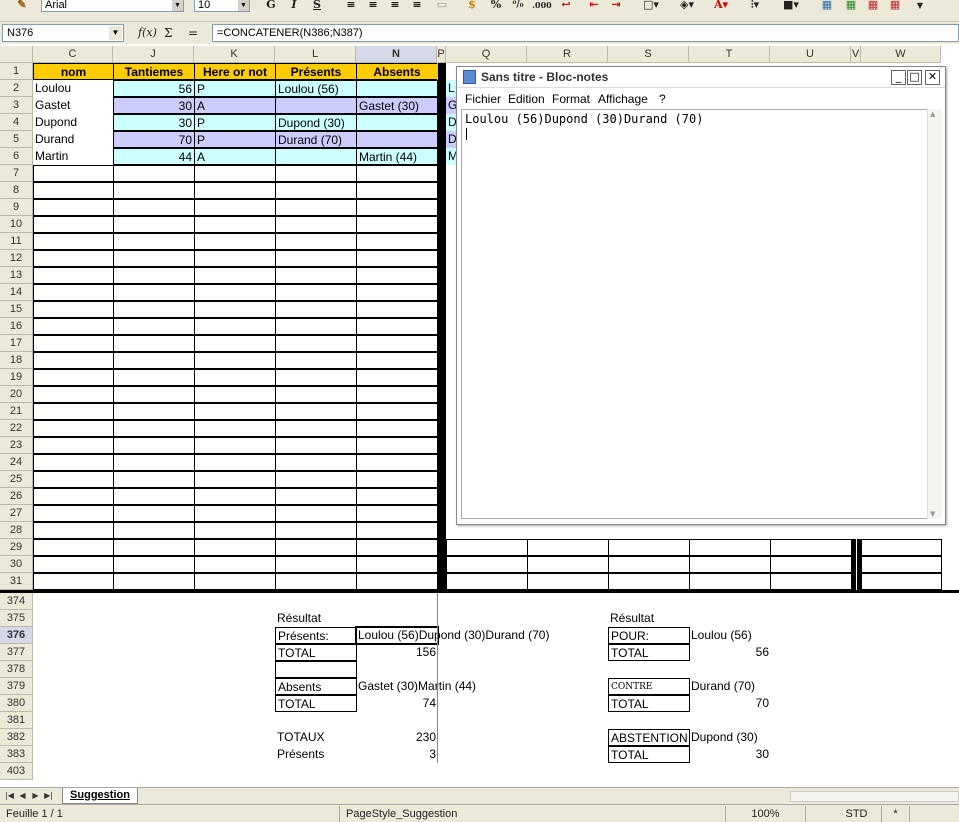 The image size is (959, 822). I want to click on paintbrush-icon: ✎, so click(22, 6).